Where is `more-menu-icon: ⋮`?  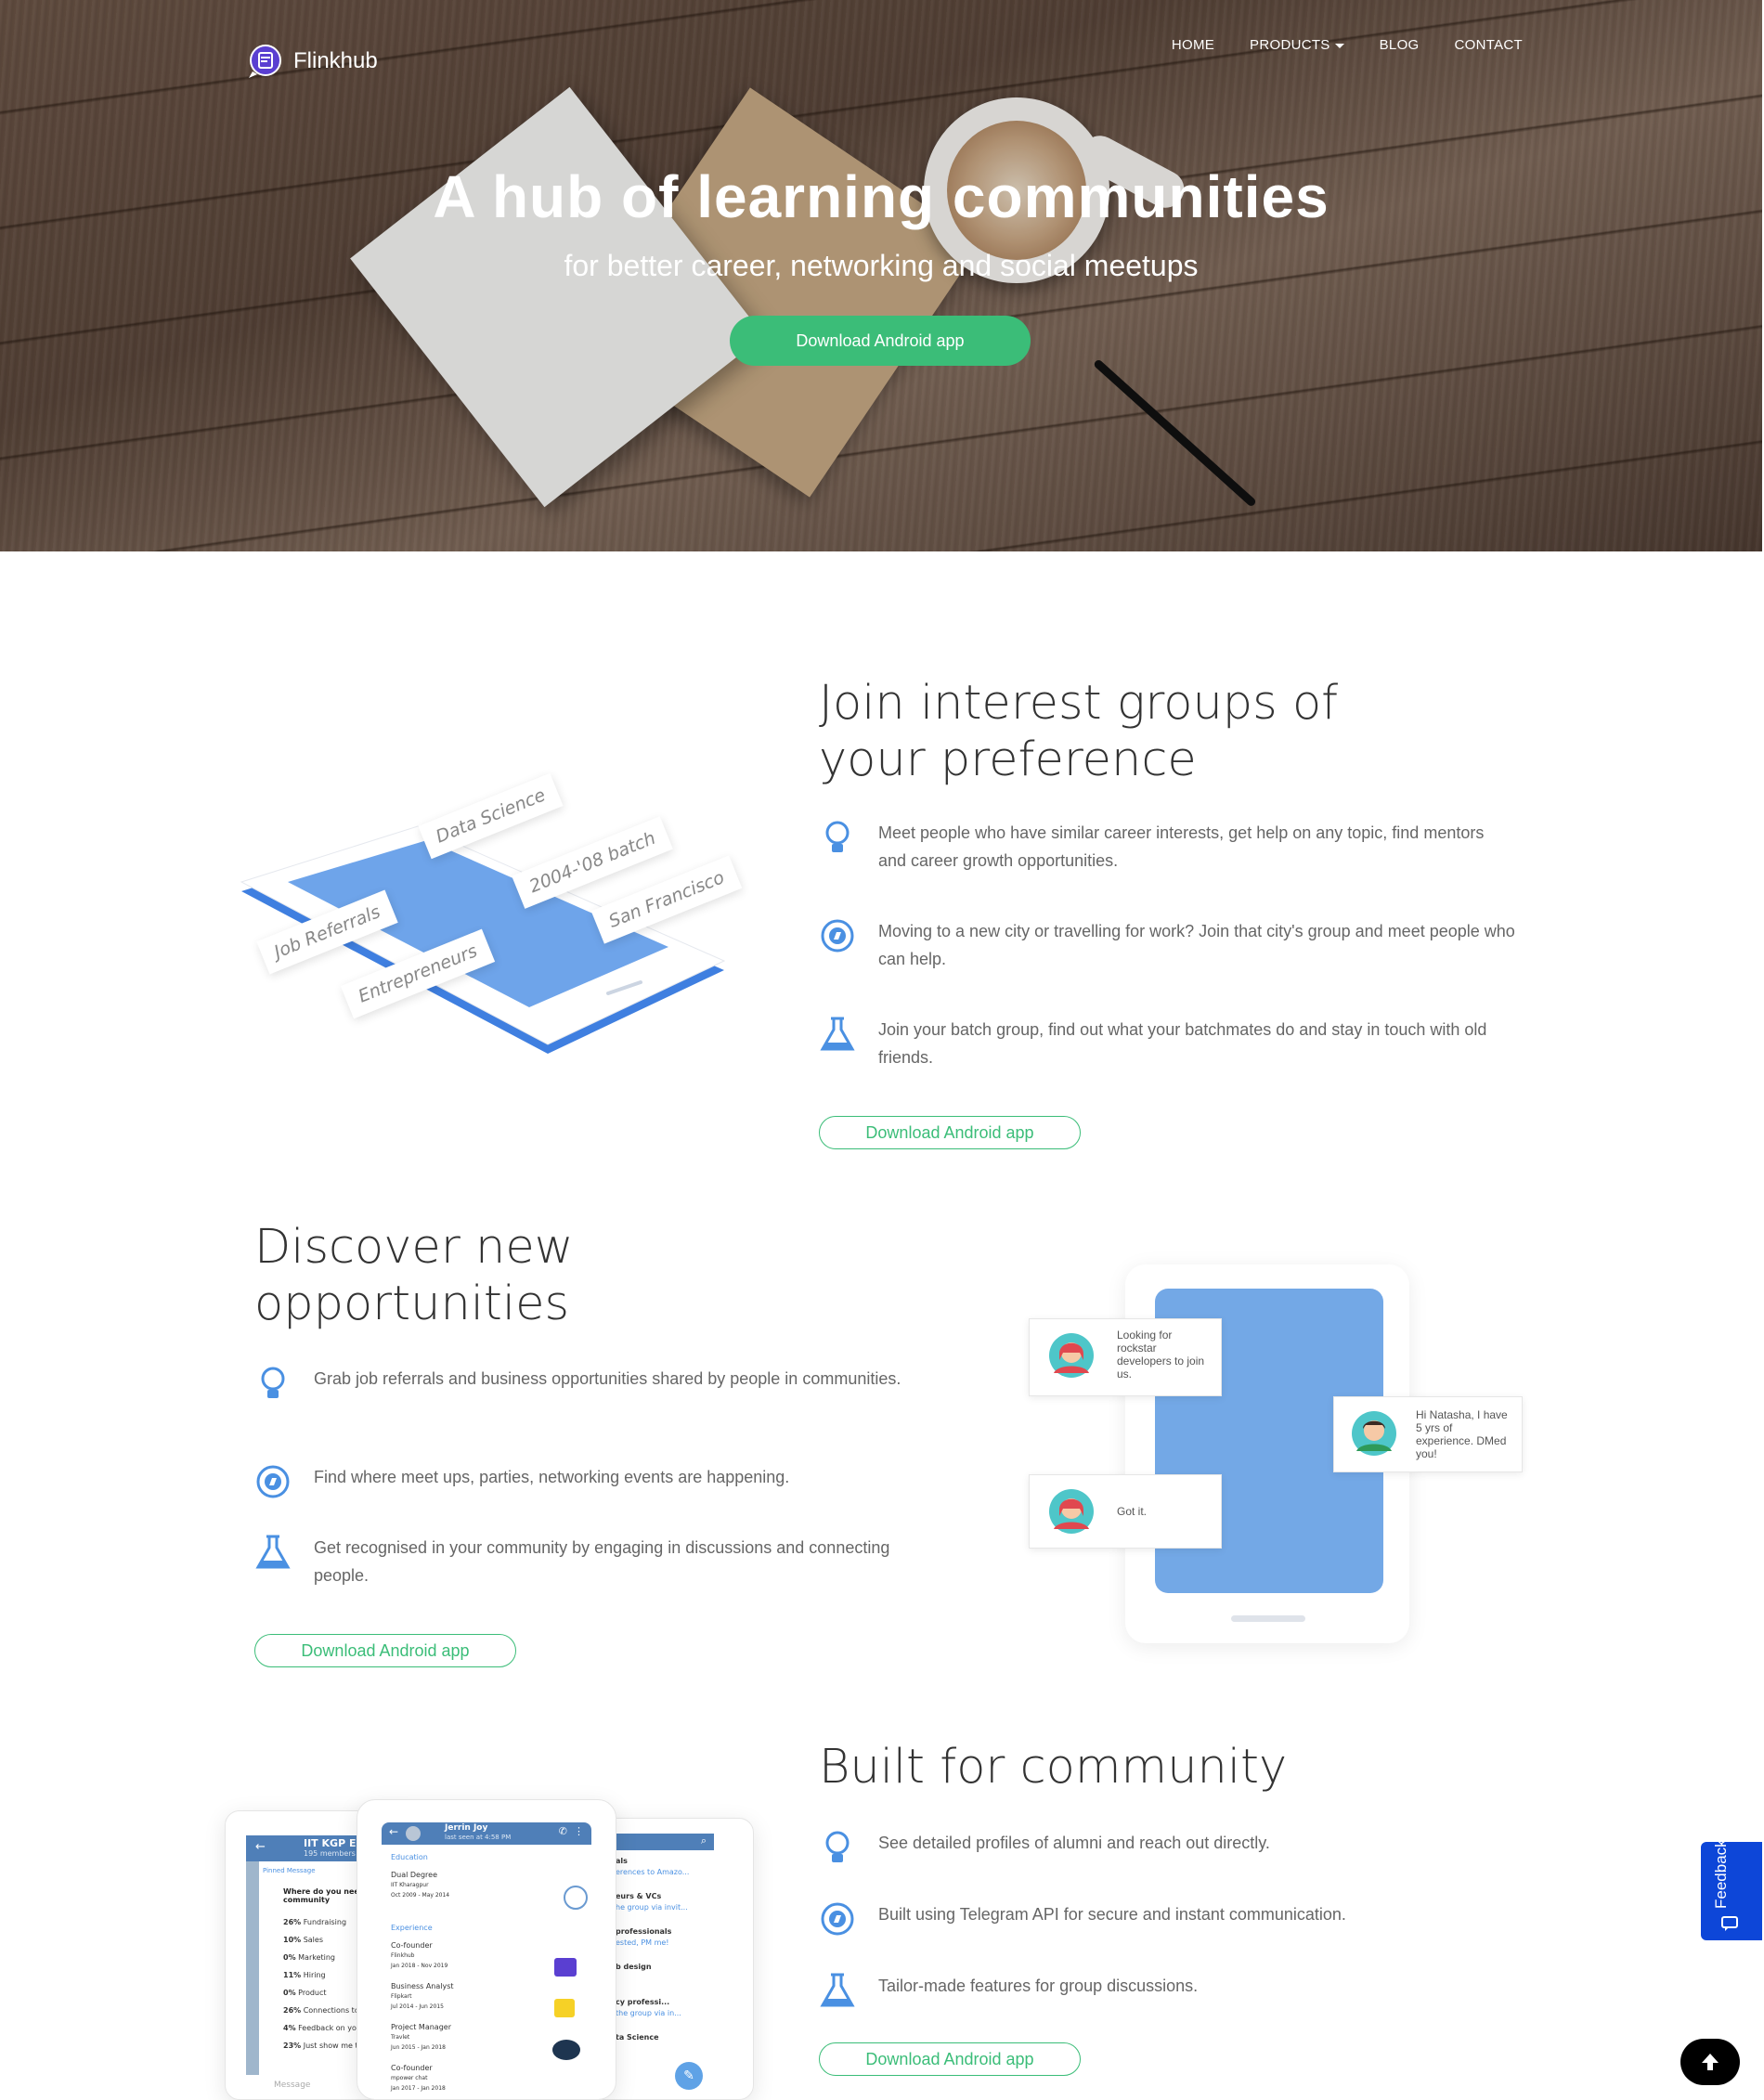
more-menu-icon: ⋮ is located at coordinates (579, 1831).